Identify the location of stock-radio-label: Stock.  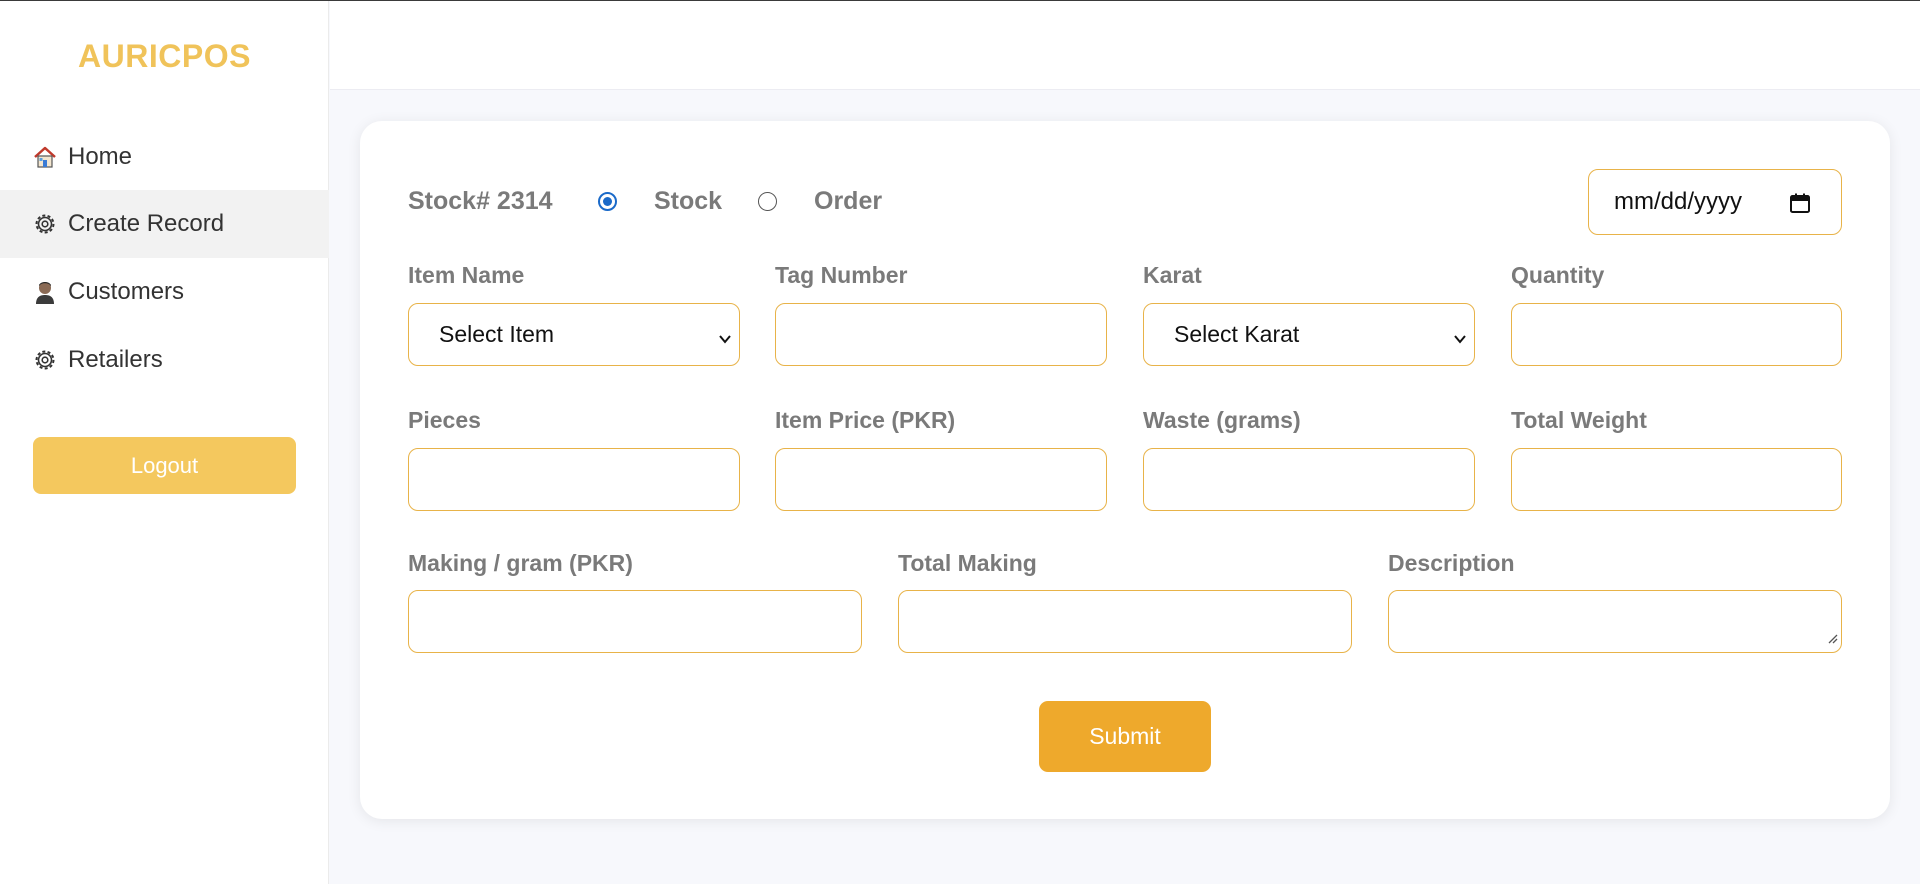
(688, 201).